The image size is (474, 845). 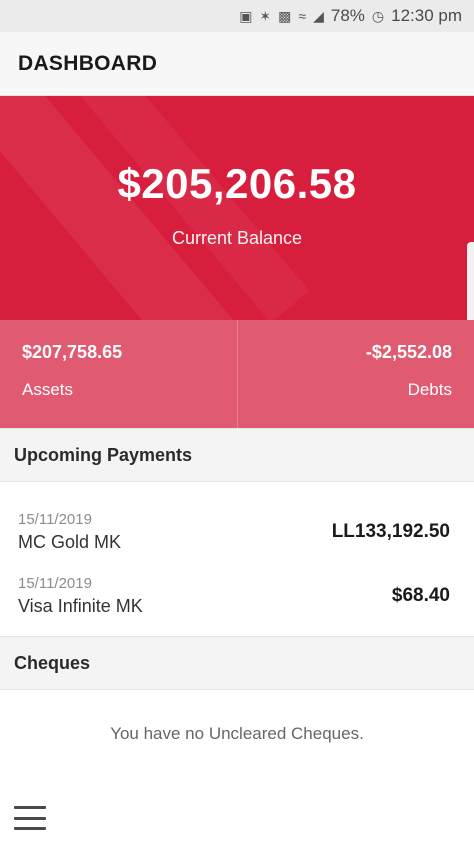 What do you see at coordinates (234, 596) in the screenshot?
I see `payment-row: 15/11/2019 Visa Infinite MK $68.40` at bounding box center [234, 596].